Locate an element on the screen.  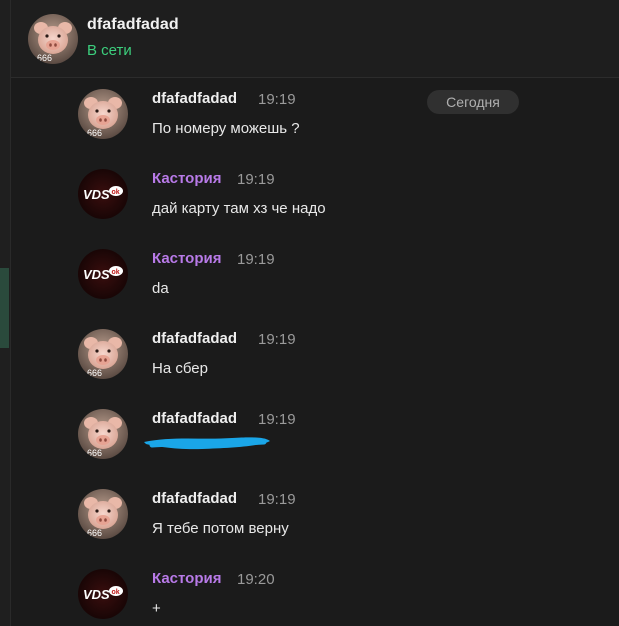
message-row: VDS ok Кастория 19:20 + is located at coordinates (338, 594).